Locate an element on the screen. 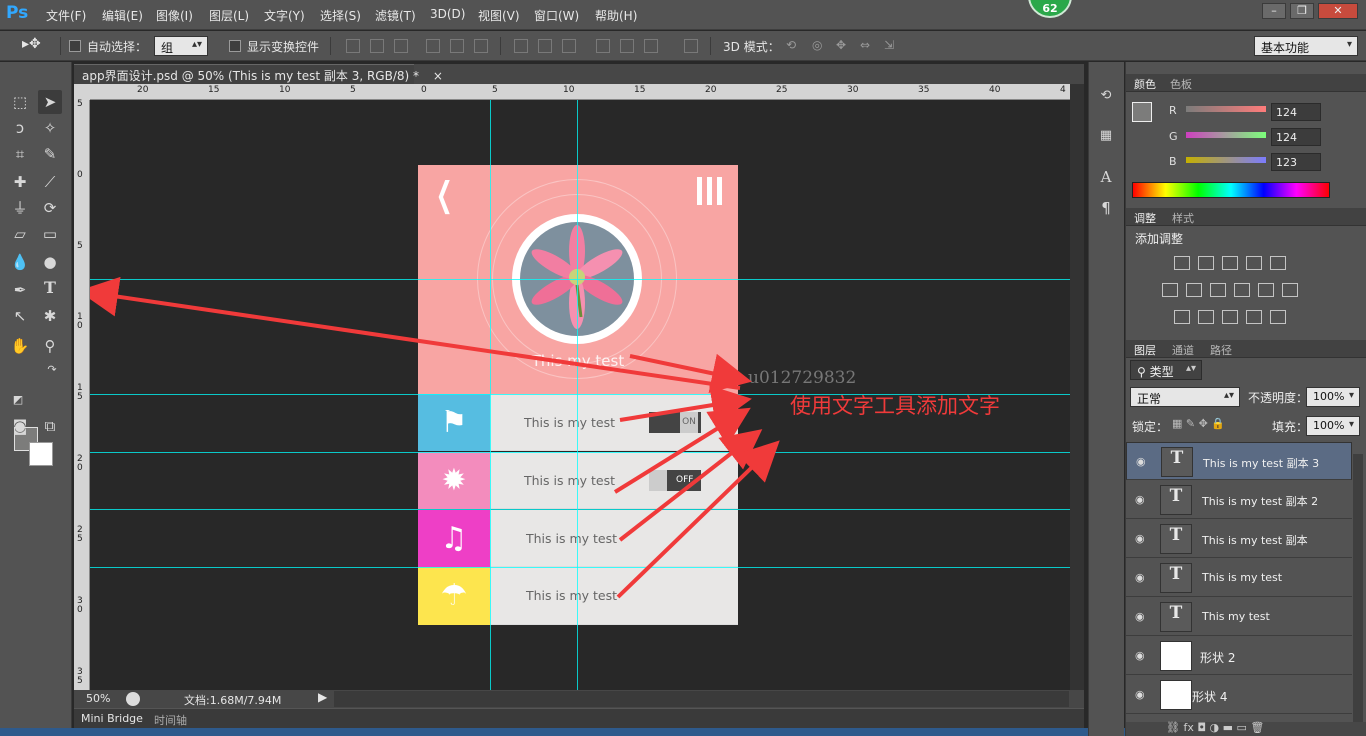 The image size is (1366, 736). auto-select-checkbox is located at coordinates (75, 46).